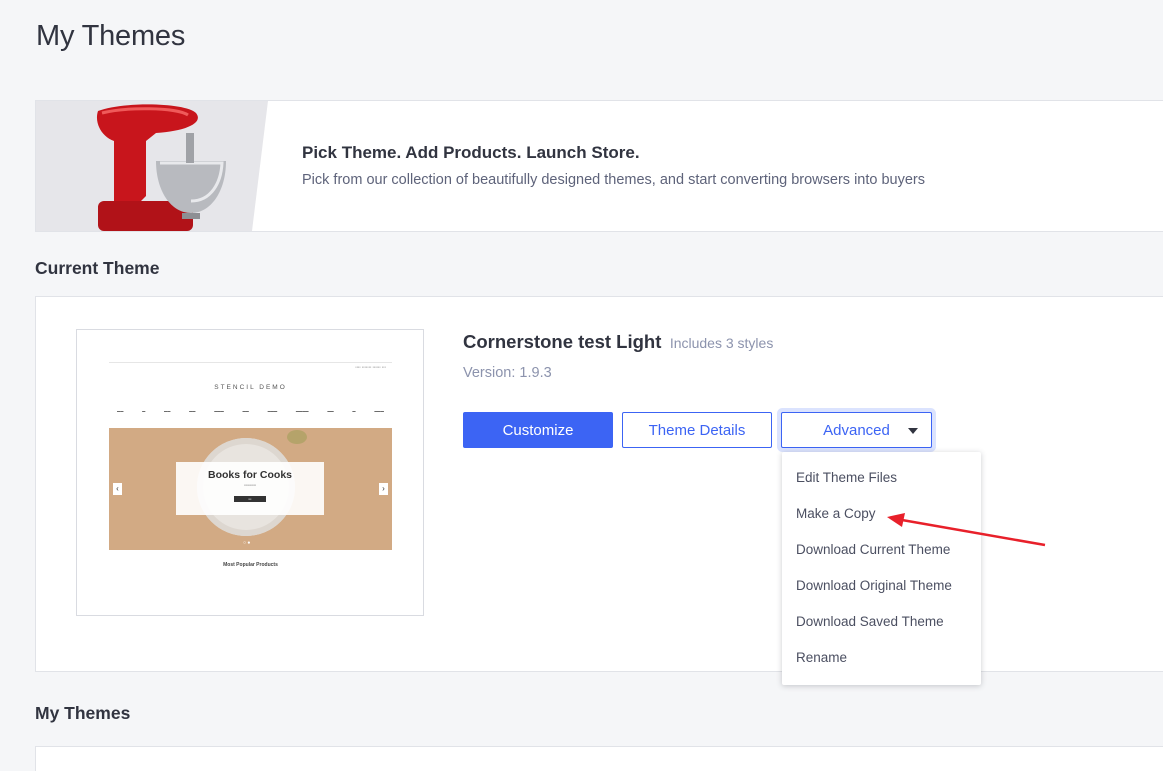 This screenshot has width=1163, height=771. What do you see at coordinates (471, 152) in the screenshot?
I see `banner-title: Pick Theme. Add Products. Launch Store.` at bounding box center [471, 152].